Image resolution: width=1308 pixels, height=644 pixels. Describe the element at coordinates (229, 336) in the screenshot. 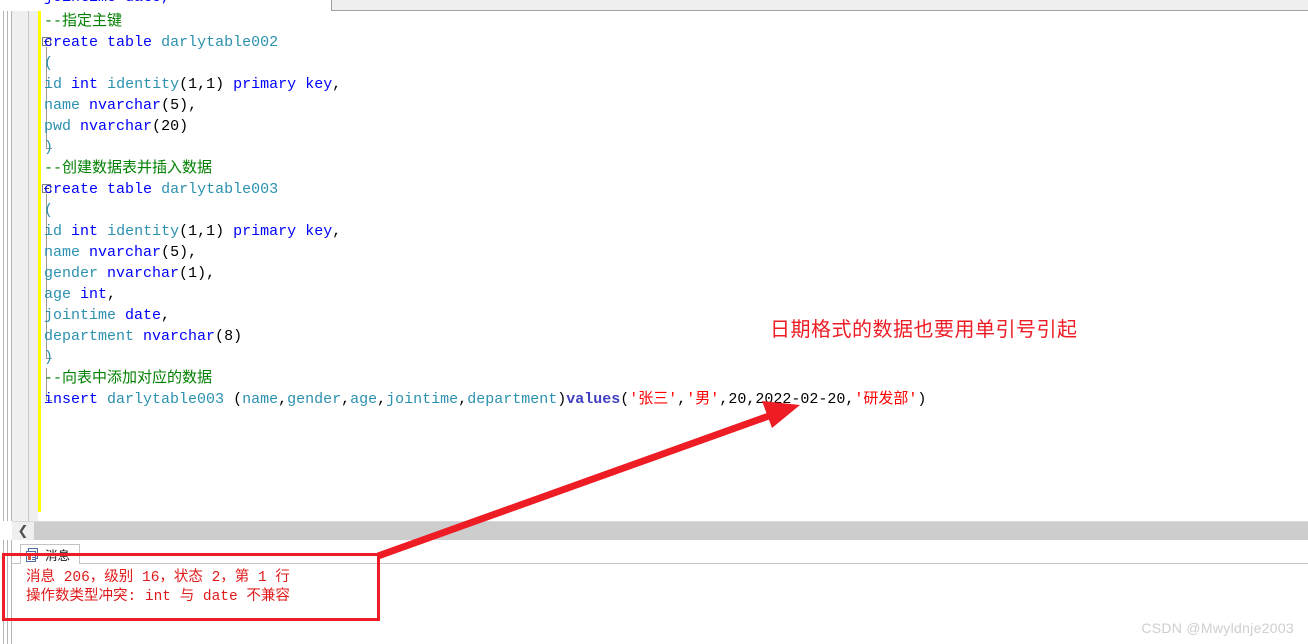

I see `code-token: 8` at that location.